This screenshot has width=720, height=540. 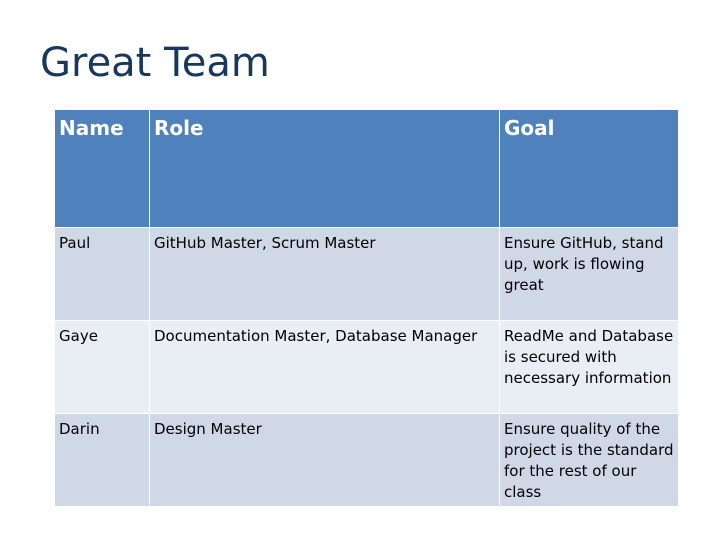 I want to click on cell-name-text: Paul, so click(x=75, y=243).